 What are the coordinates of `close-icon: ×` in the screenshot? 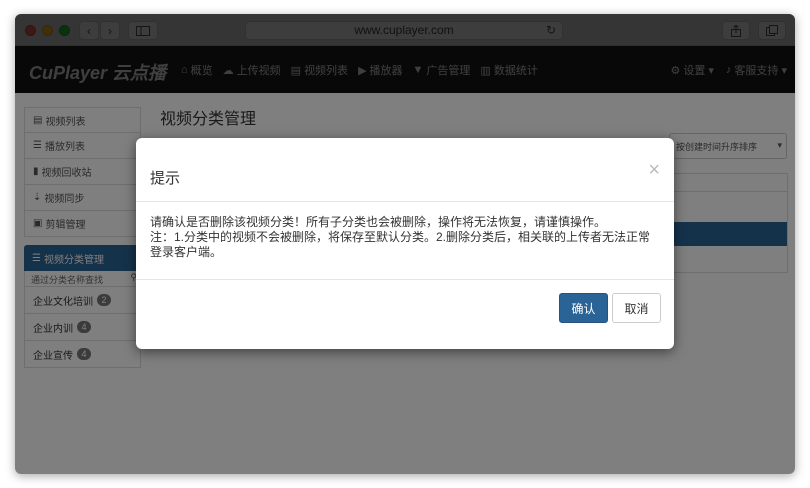 It's located at (654, 170).